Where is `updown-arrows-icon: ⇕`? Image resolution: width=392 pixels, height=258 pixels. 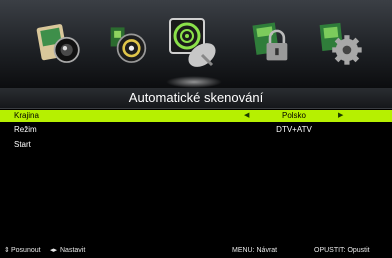
updown-arrows-icon: ⇕ is located at coordinates (7, 250).